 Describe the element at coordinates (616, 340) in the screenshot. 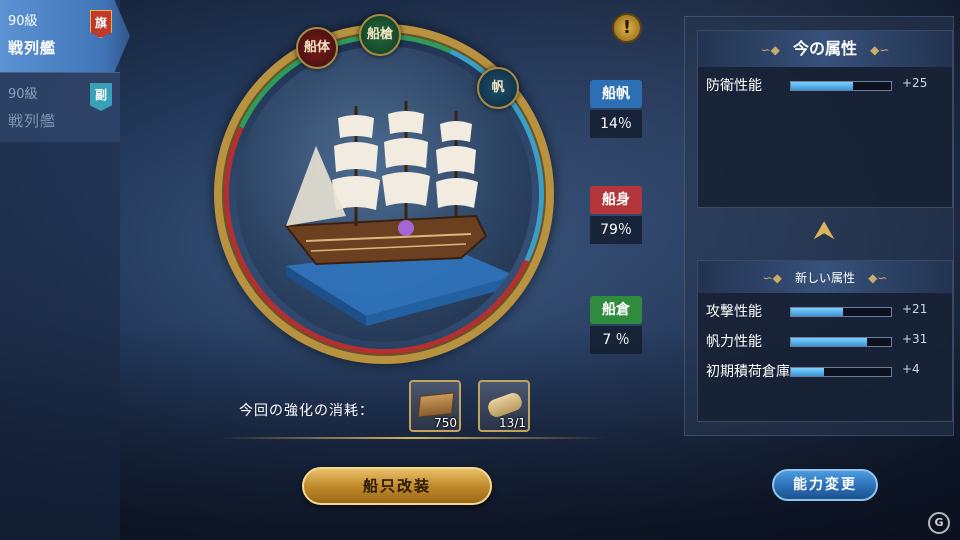

I see `stat-cargo-value: 7 ％` at that location.